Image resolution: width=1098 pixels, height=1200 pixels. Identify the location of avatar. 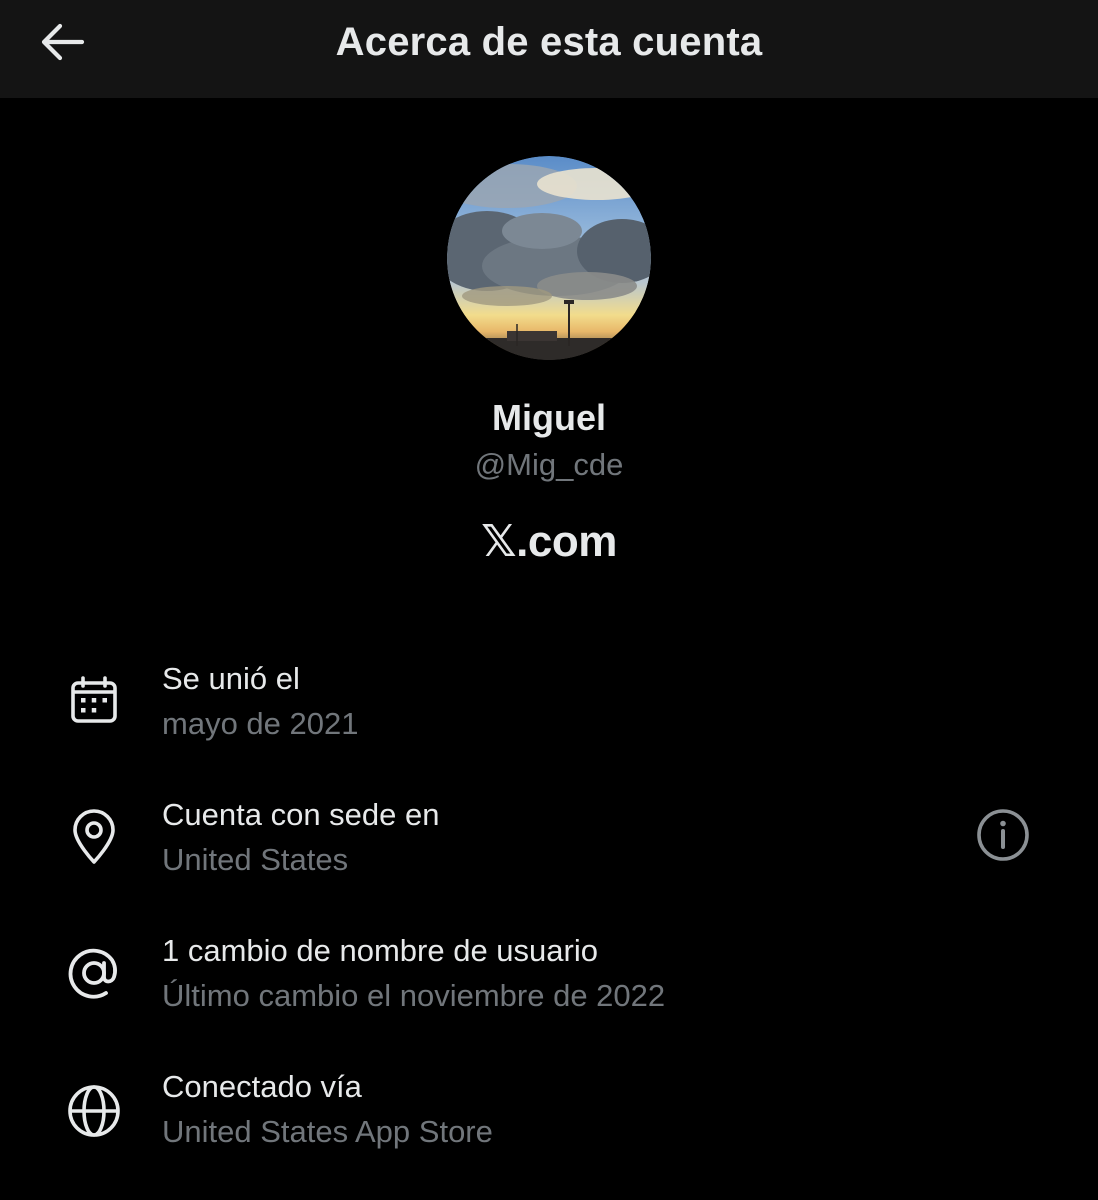
(549, 258).